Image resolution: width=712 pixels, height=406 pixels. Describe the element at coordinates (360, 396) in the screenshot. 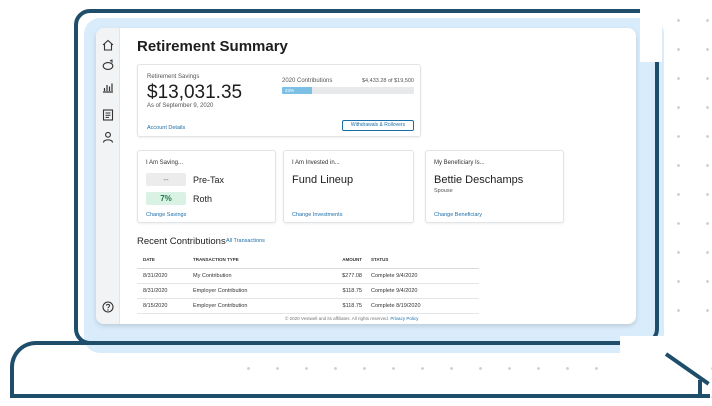

I see `laptop-base-line` at that location.